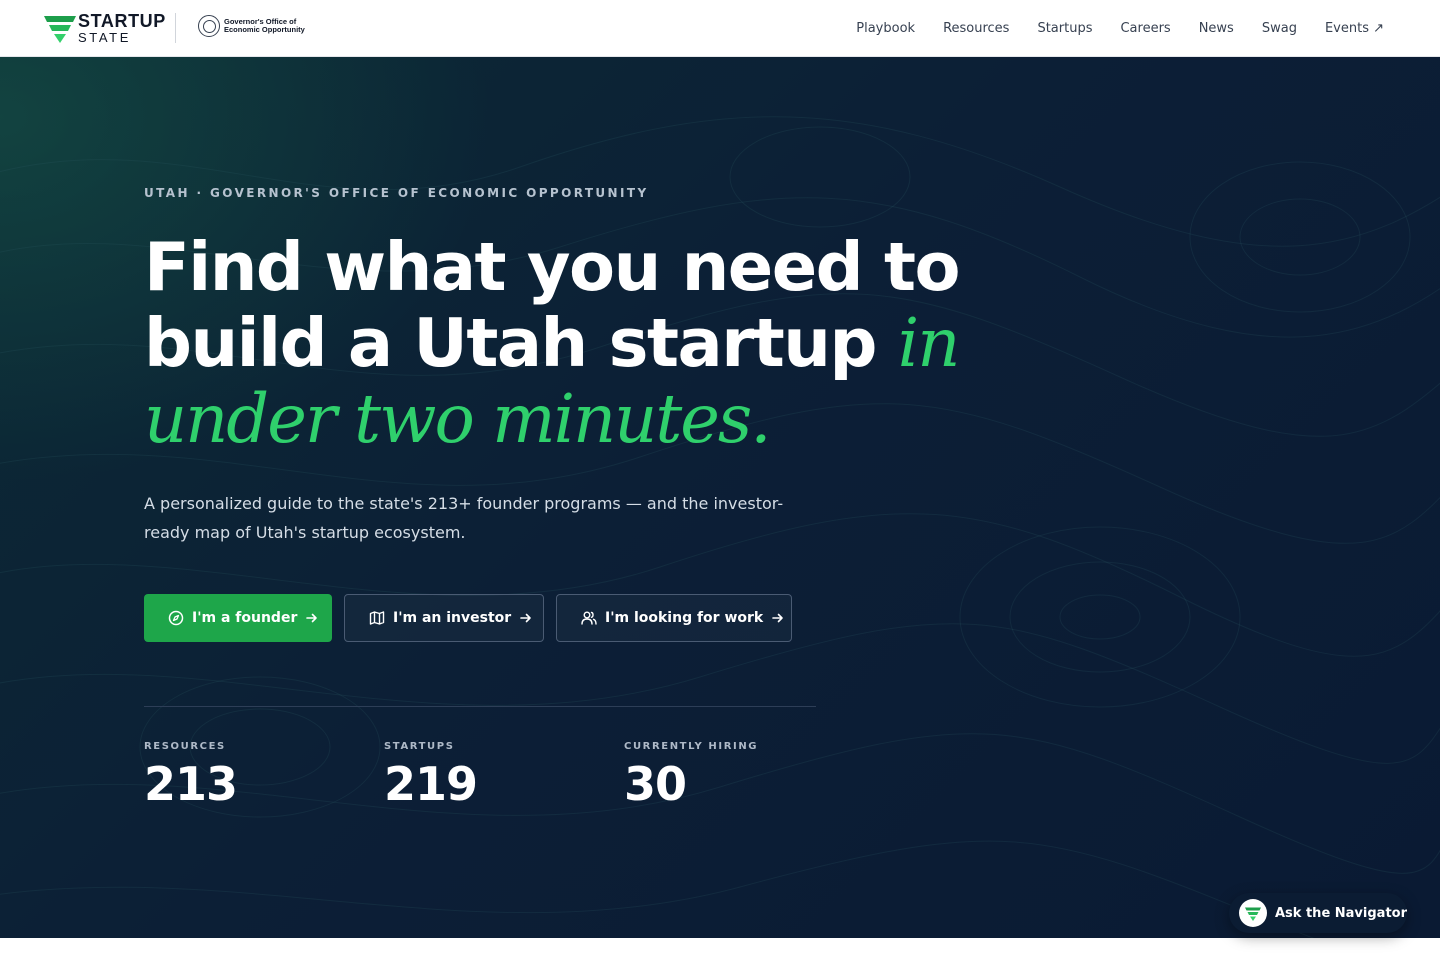  I want to click on logo-line-2: STATE, so click(104, 37).